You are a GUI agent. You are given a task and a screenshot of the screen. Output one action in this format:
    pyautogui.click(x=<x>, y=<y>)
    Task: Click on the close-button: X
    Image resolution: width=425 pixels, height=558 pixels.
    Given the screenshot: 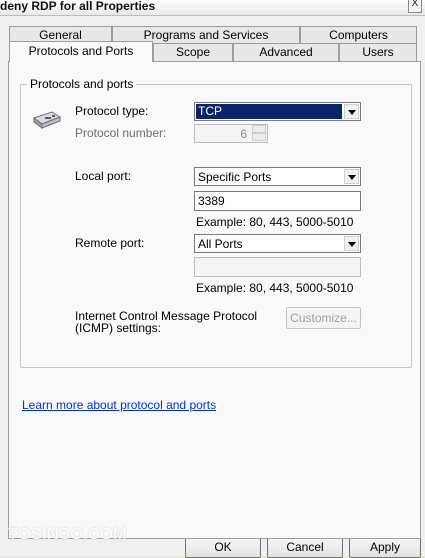 What is the action you would take?
    pyautogui.click(x=415, y=6)
    